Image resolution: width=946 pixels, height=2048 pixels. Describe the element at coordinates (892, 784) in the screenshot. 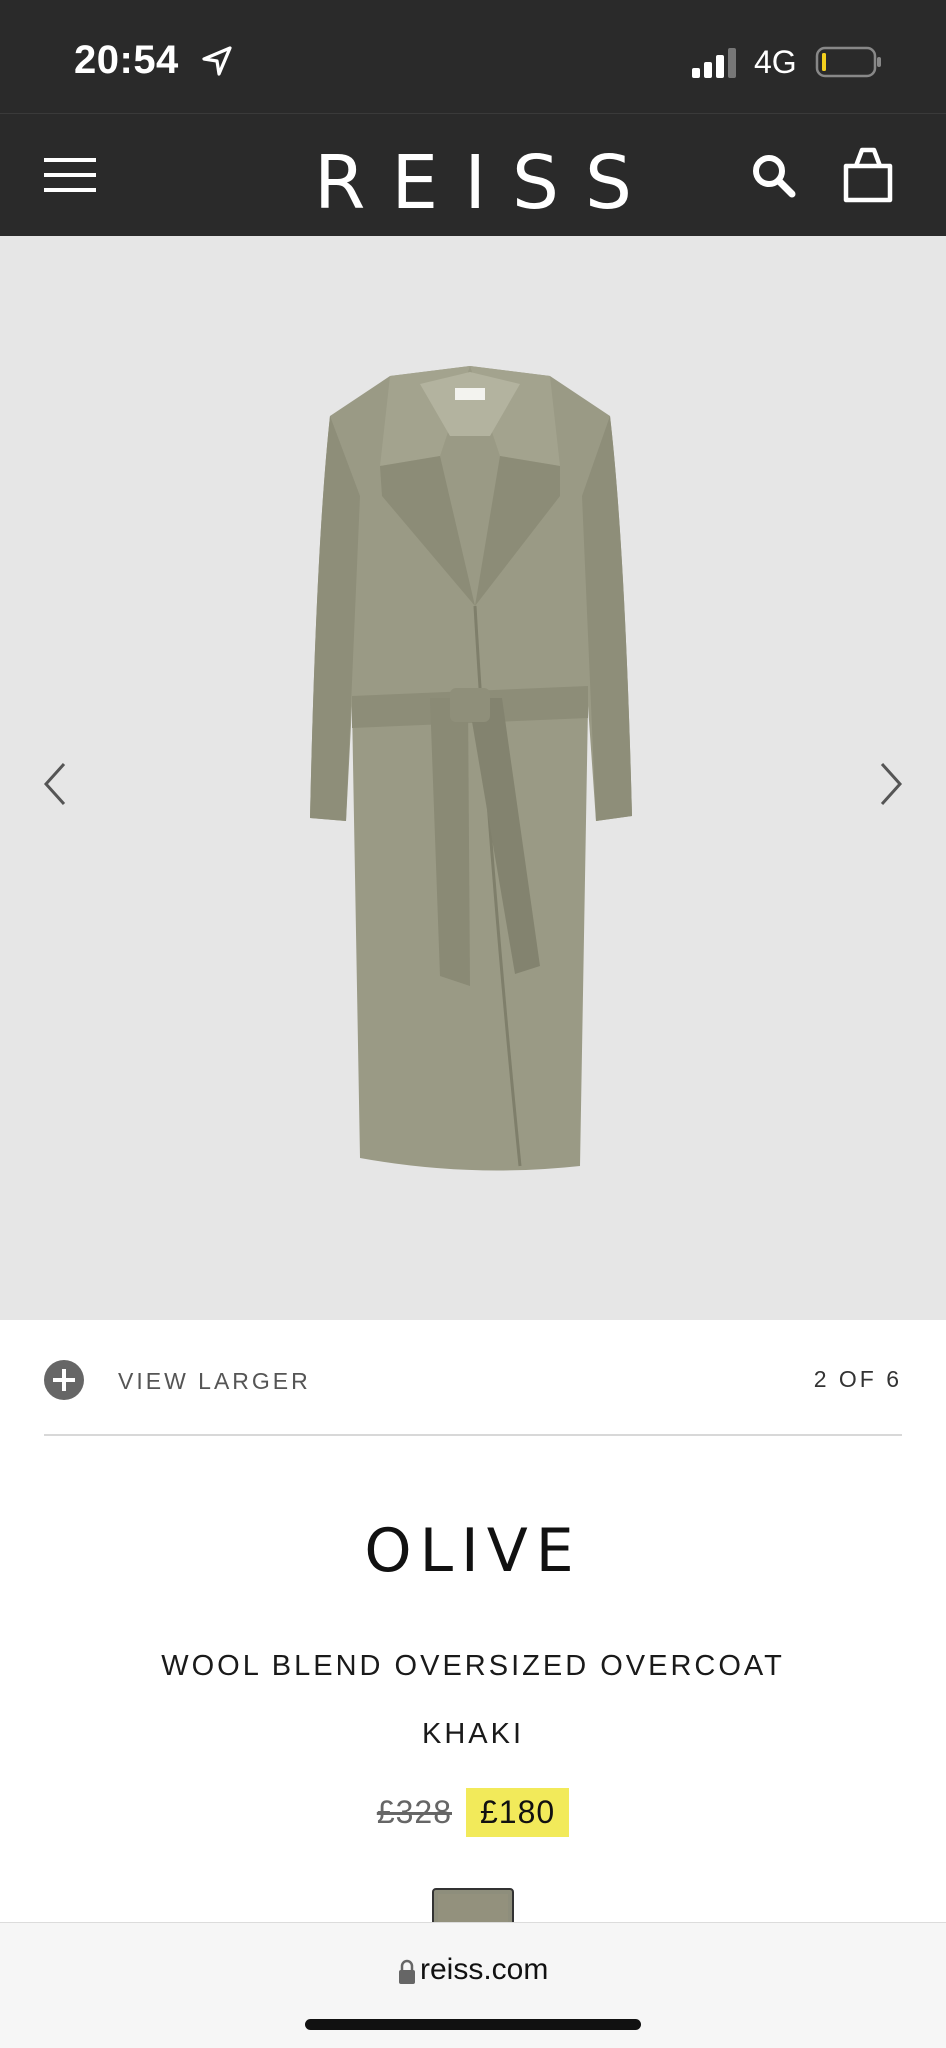

I see `next-image-arrow-icon` at that location.